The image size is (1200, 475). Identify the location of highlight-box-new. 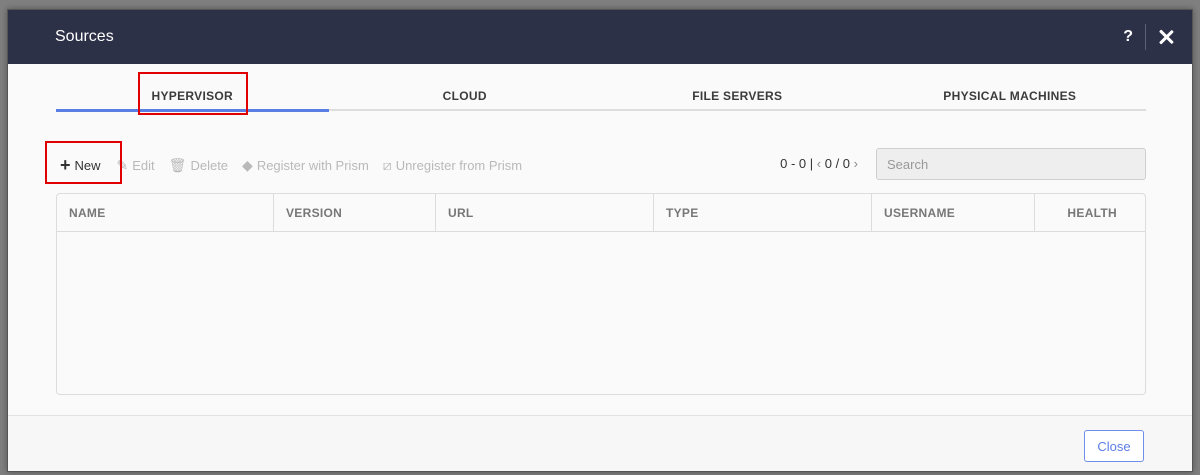
(83, 162).